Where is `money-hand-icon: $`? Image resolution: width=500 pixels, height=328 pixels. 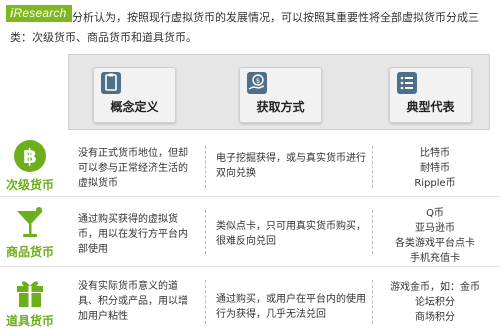
money-hand-icon: $ is located at coordinates (257, 83).